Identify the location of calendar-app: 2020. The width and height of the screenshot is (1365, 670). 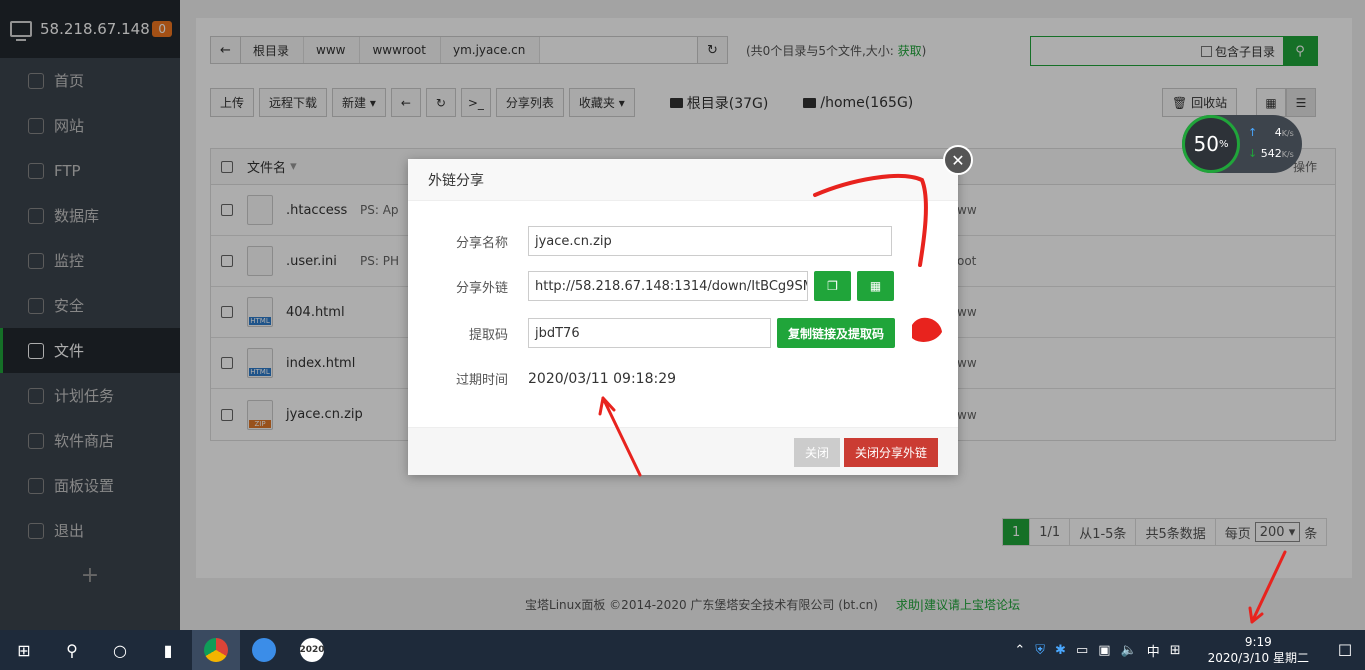
(312, 650).